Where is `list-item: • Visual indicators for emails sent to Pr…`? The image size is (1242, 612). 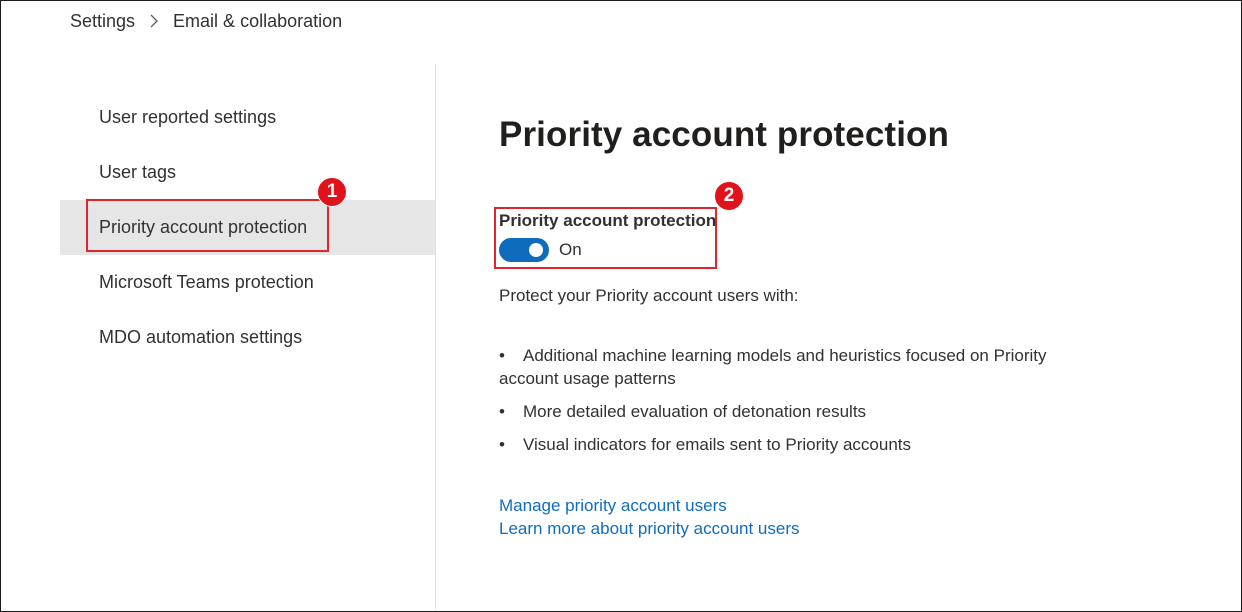 list-item: • Visual indicators for emails sent to Pr… is located at coordinates (794, 444).